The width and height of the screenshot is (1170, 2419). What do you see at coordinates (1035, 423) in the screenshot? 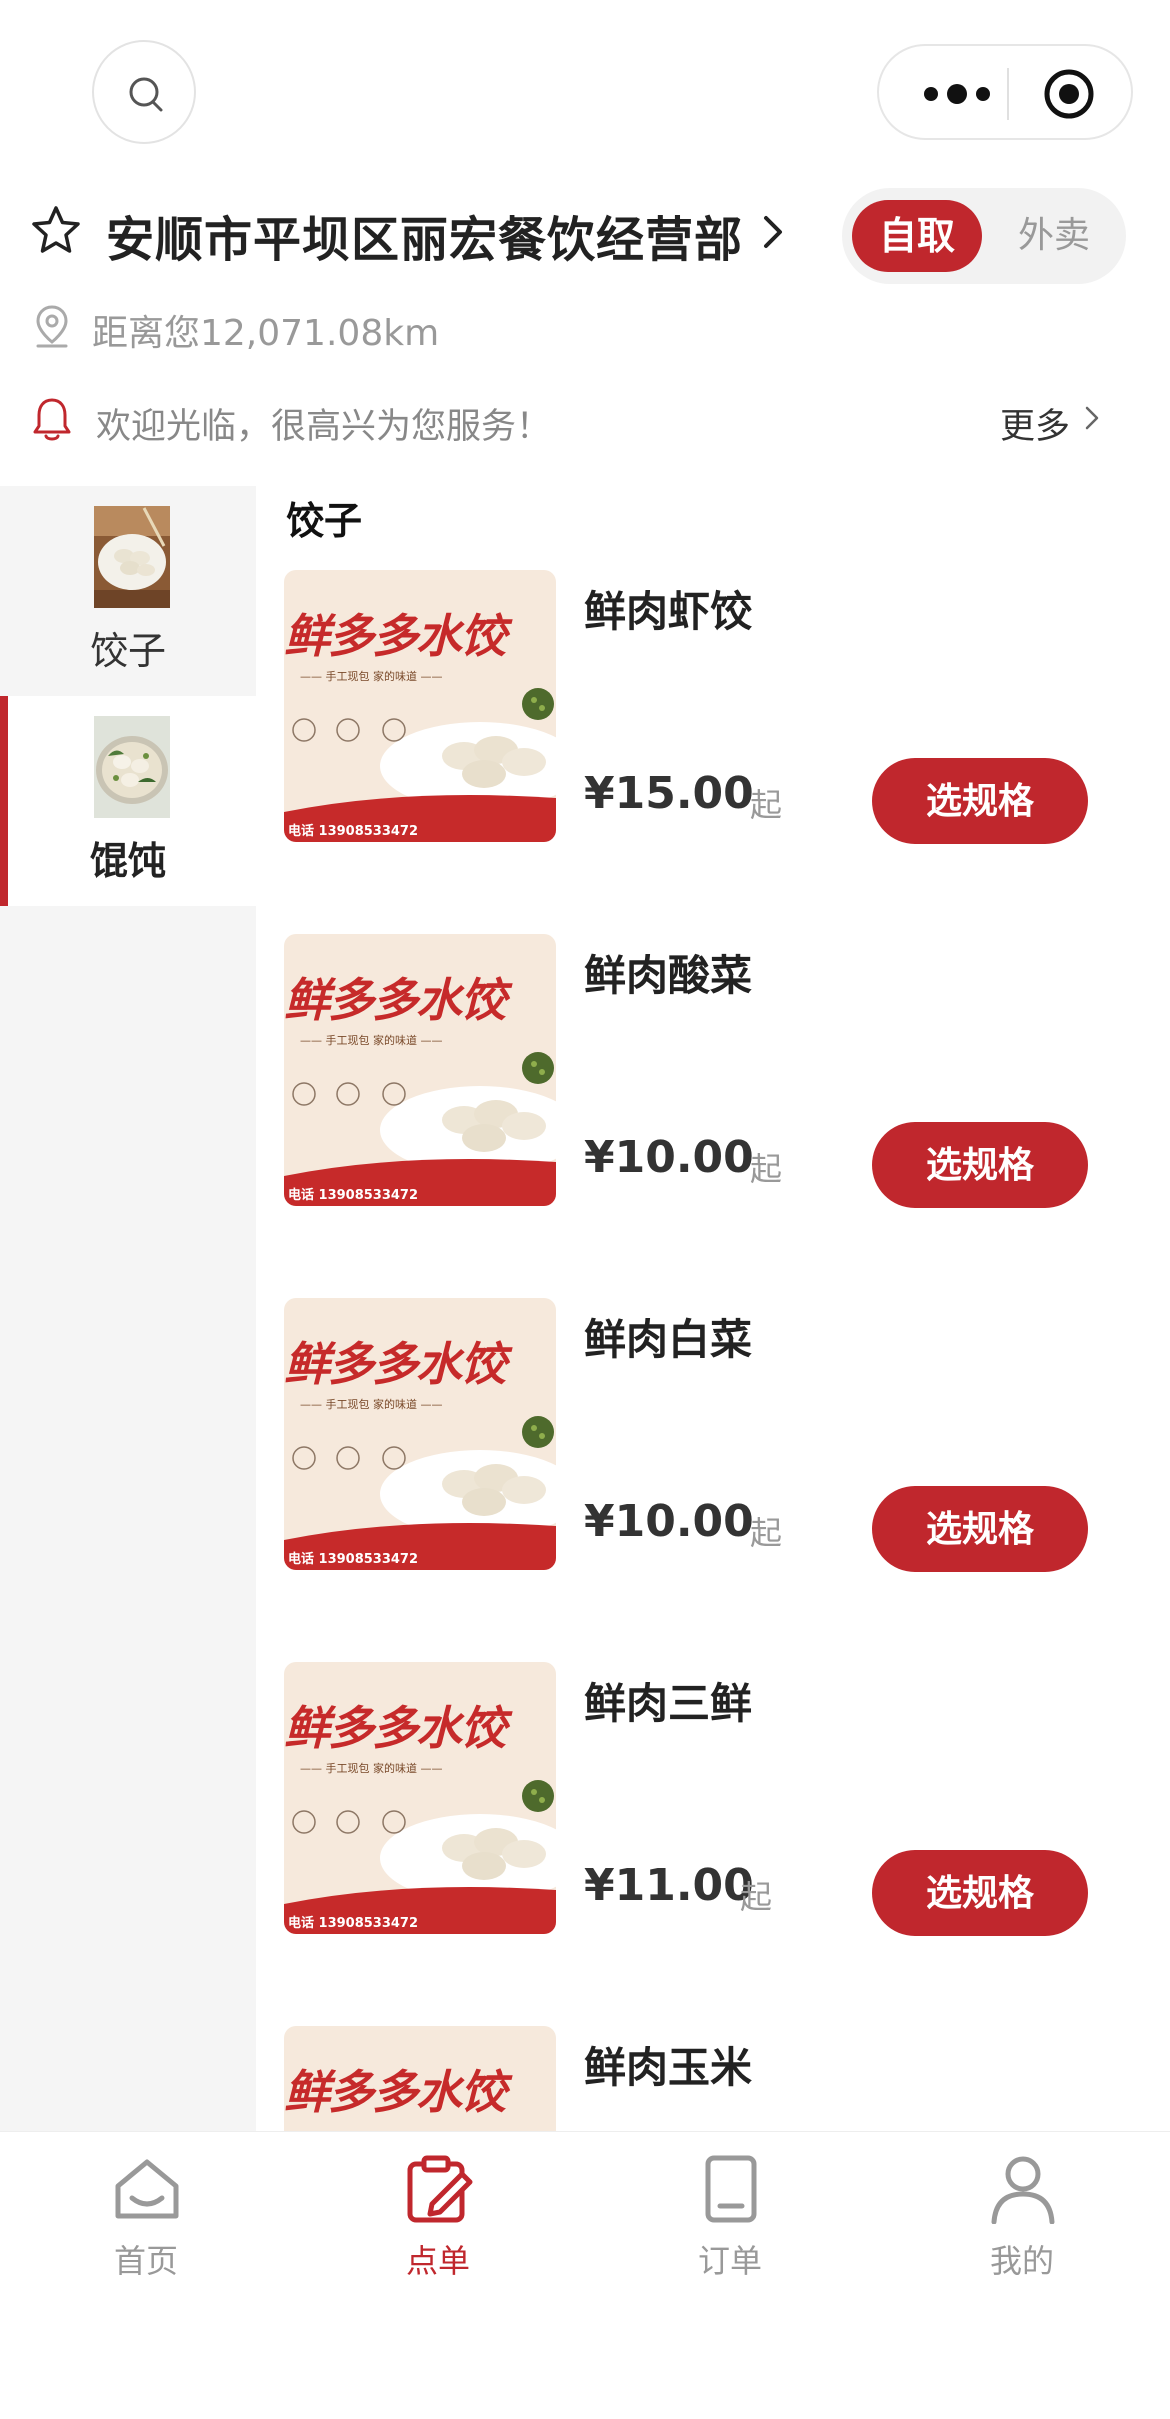
I see `more-link: 更多` at bounding box center [1035, 423].